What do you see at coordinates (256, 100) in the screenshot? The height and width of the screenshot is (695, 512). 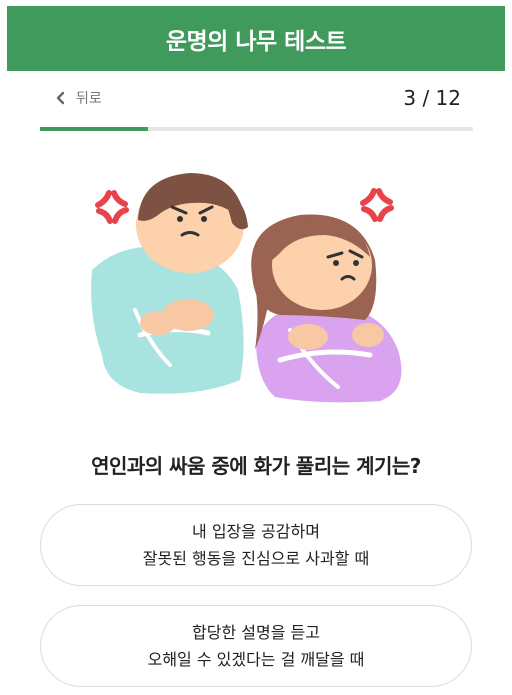 I see `question-nav: 뒤로 3 / 12` at bounding box center [256, 100].